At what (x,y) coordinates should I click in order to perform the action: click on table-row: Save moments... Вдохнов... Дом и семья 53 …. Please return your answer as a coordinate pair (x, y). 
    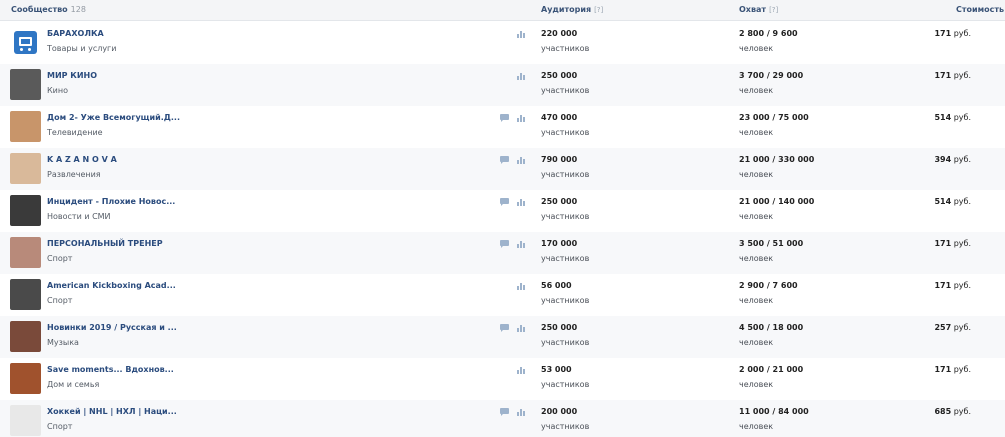
    Looking at the image, I should click on (502, 379).